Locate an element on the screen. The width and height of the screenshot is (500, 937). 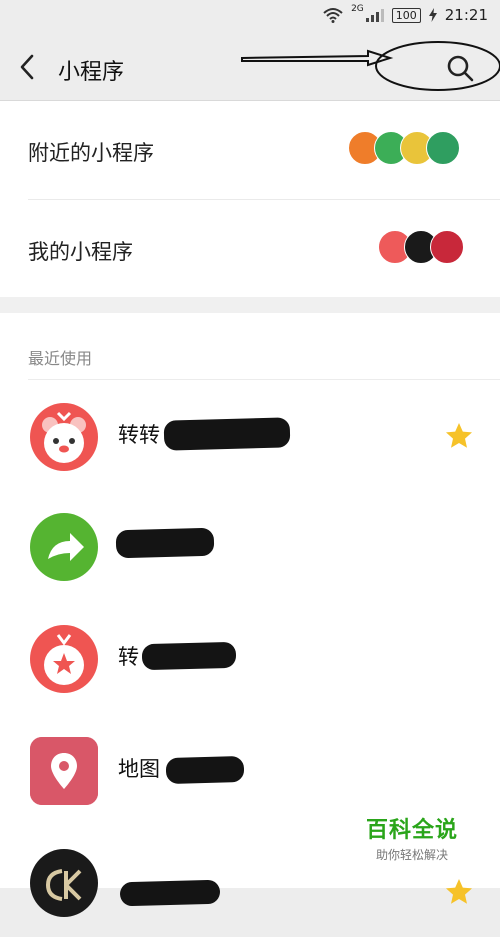
my-thumbnails is located at coordinates (421, 248).